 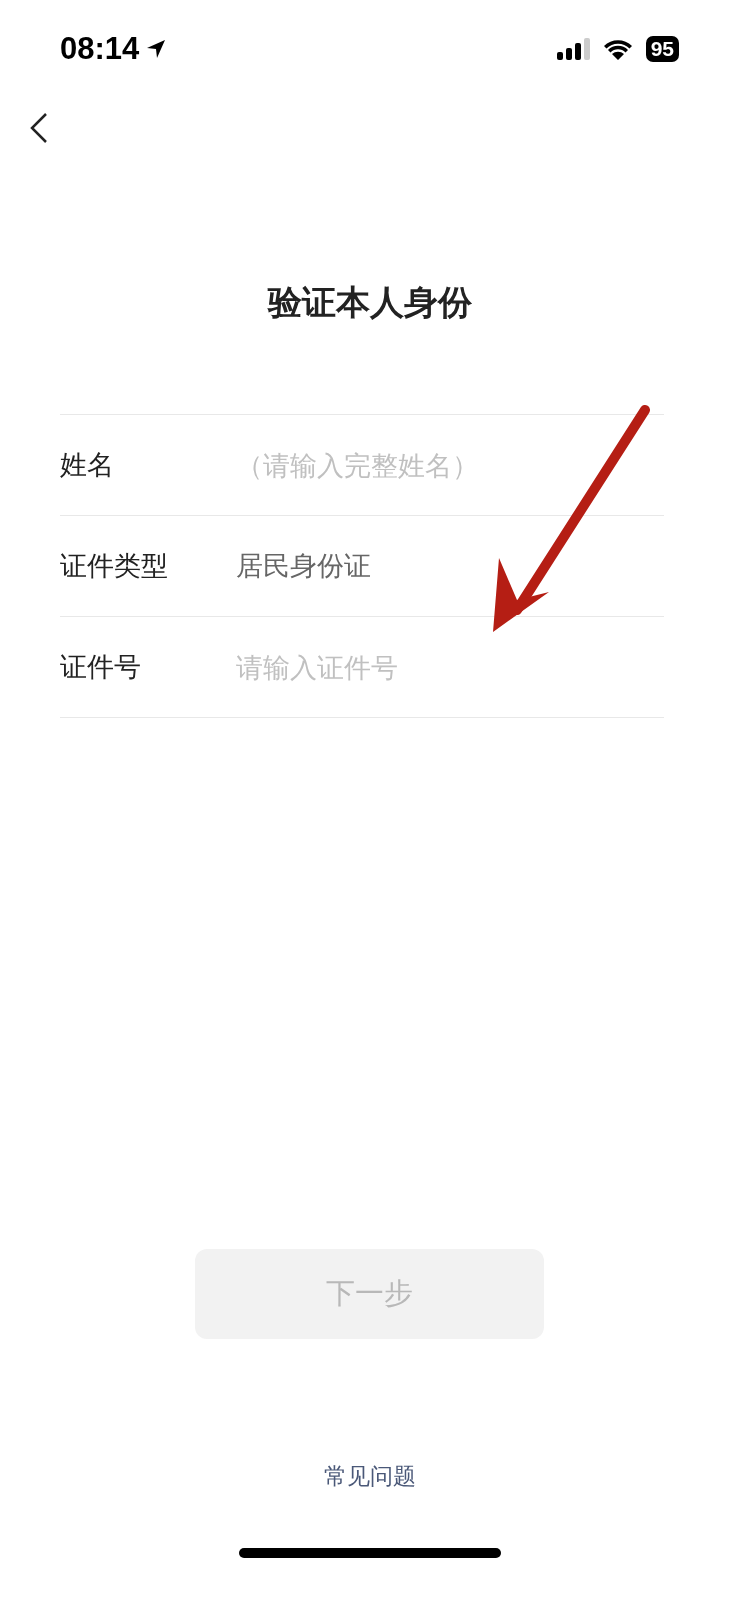 What do you see at coordinates (369, 1476) in the screenshot?
I see `faq-link: 常见问题` at bounding box center [369, 1476].